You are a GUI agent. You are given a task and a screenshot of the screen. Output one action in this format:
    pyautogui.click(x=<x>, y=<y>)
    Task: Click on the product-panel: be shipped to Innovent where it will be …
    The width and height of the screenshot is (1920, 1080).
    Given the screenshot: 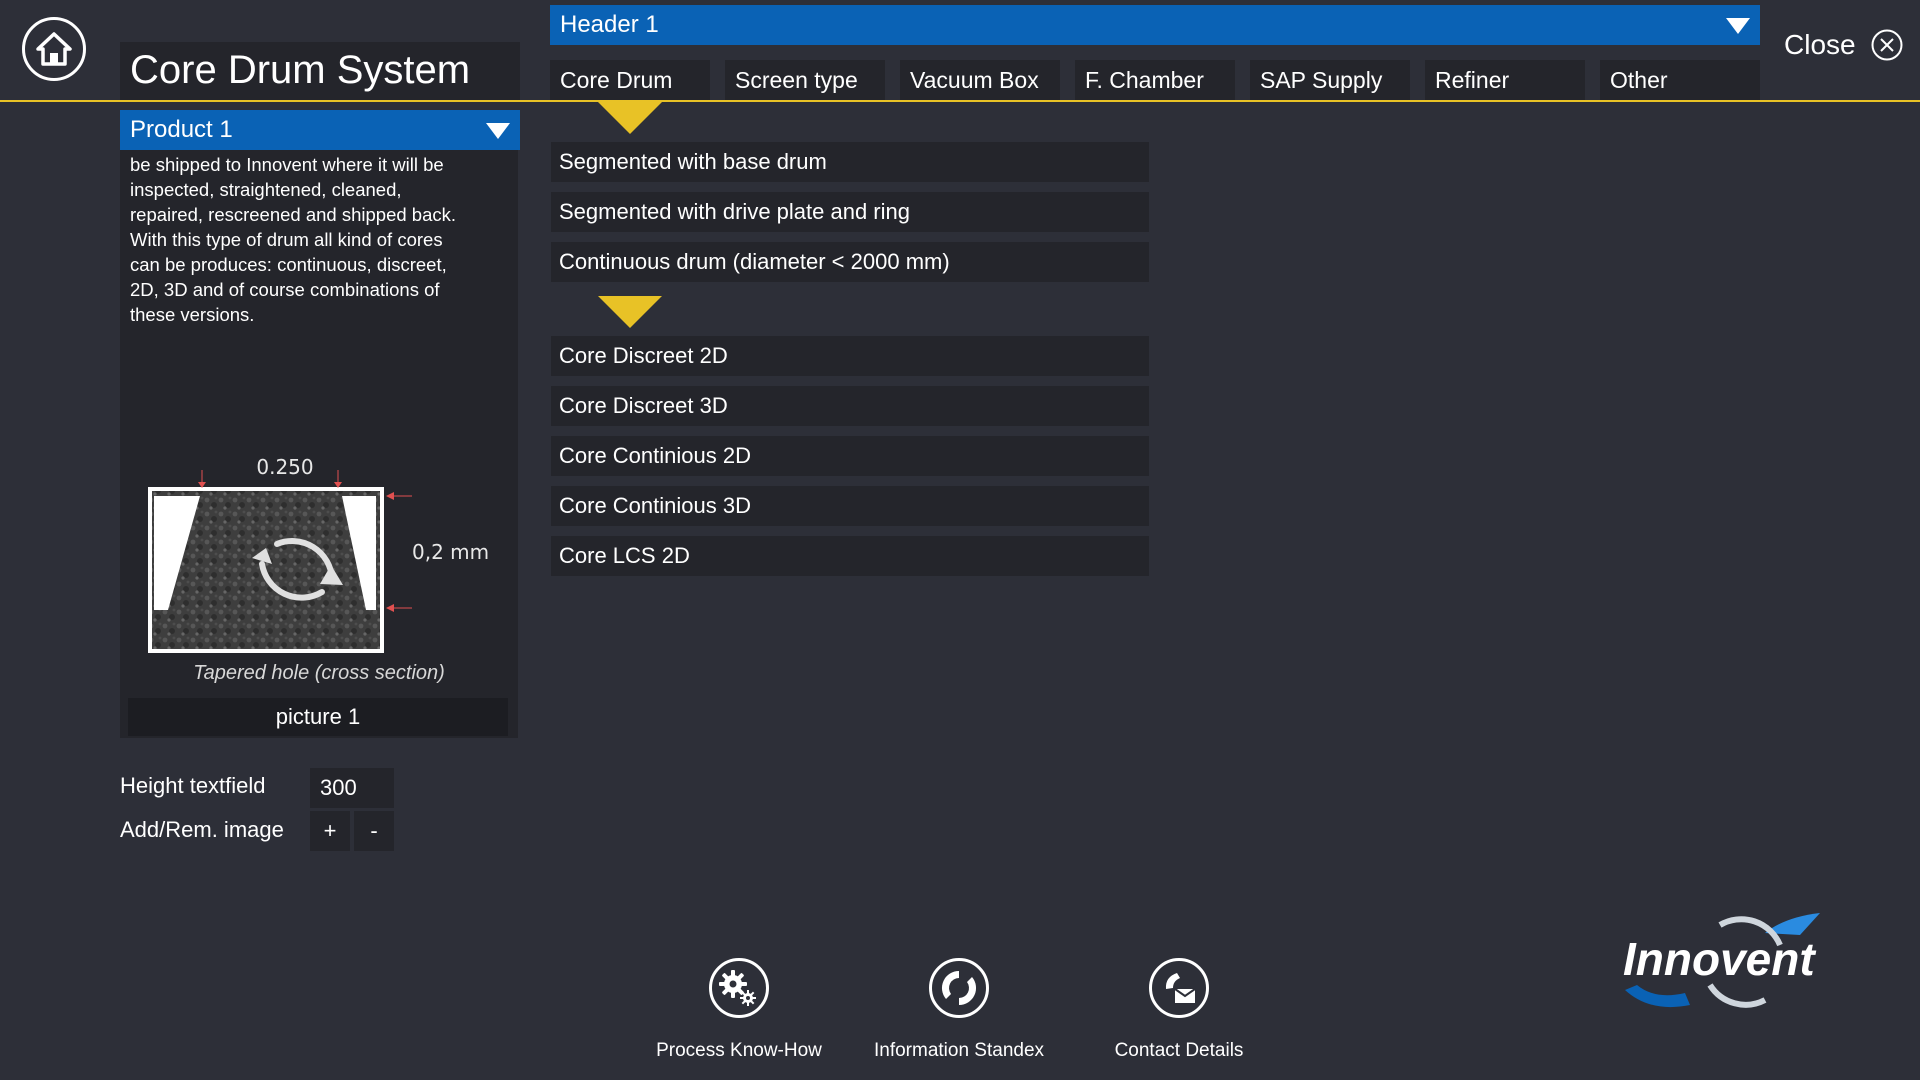 What is the action you would take?
    pyautogui.click(x=319, y=444)
    